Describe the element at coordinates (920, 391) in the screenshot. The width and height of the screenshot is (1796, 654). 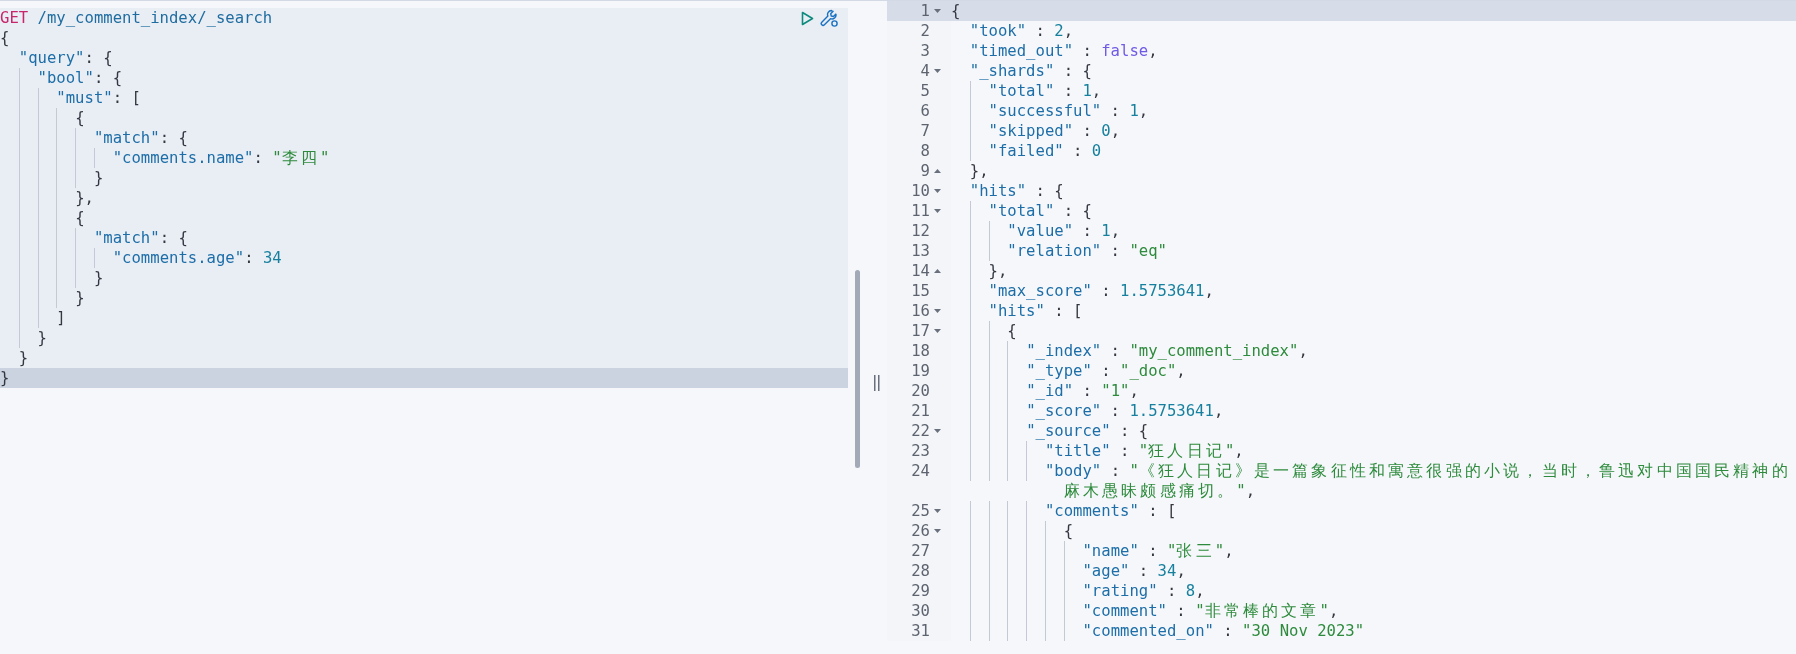
I see `line-number: 20` at that location.